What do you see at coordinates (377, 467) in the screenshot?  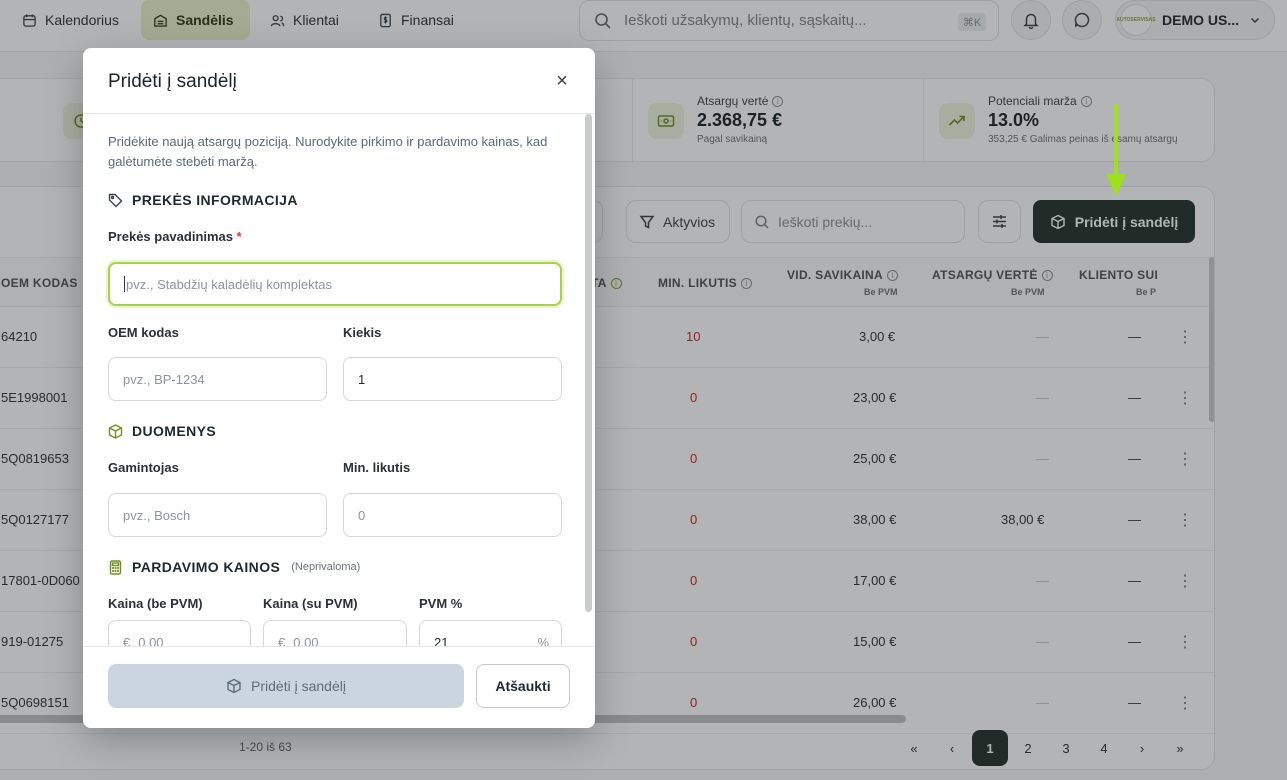 I see `min-stock-label: Min. likutis` at bounding box center [377, 467].